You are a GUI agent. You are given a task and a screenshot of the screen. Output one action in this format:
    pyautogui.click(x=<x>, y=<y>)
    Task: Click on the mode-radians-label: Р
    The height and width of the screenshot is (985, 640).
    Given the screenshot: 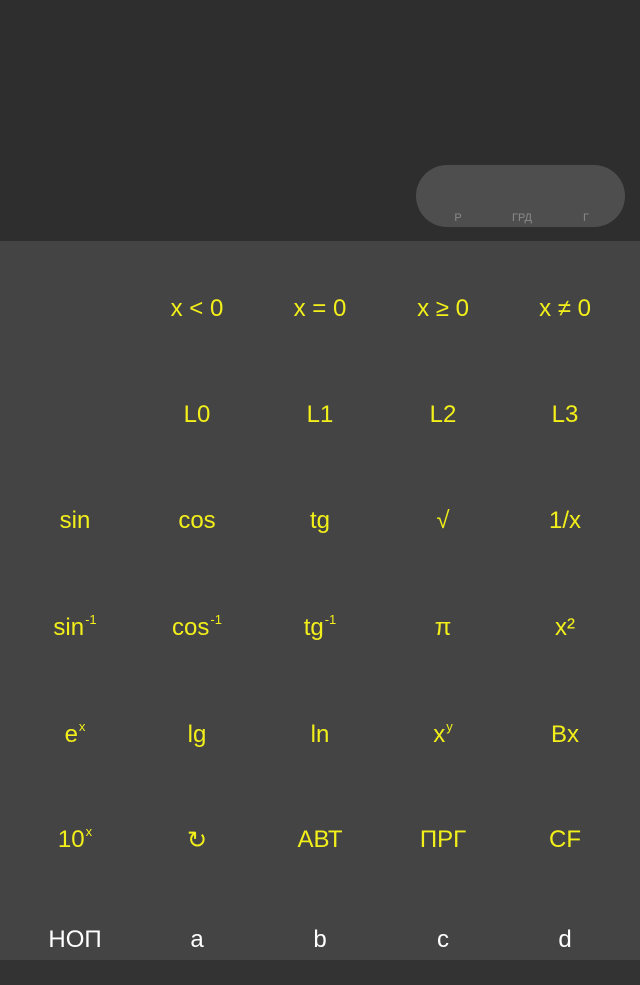 What is the action you would take?
    pyautogui.click(x=457, y=218)
    